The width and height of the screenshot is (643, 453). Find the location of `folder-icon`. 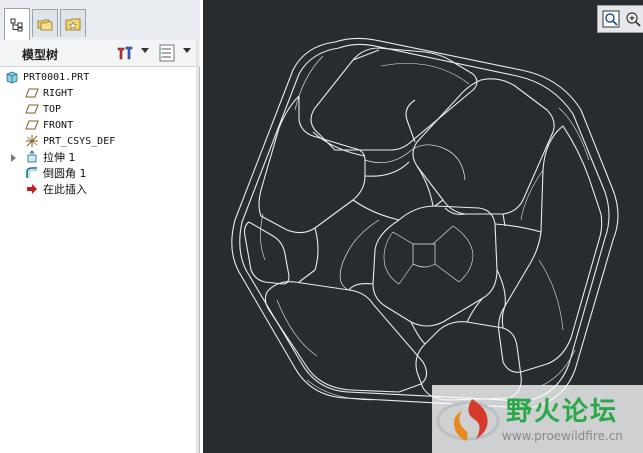

folder-icon is located at coordinates (45, 24).